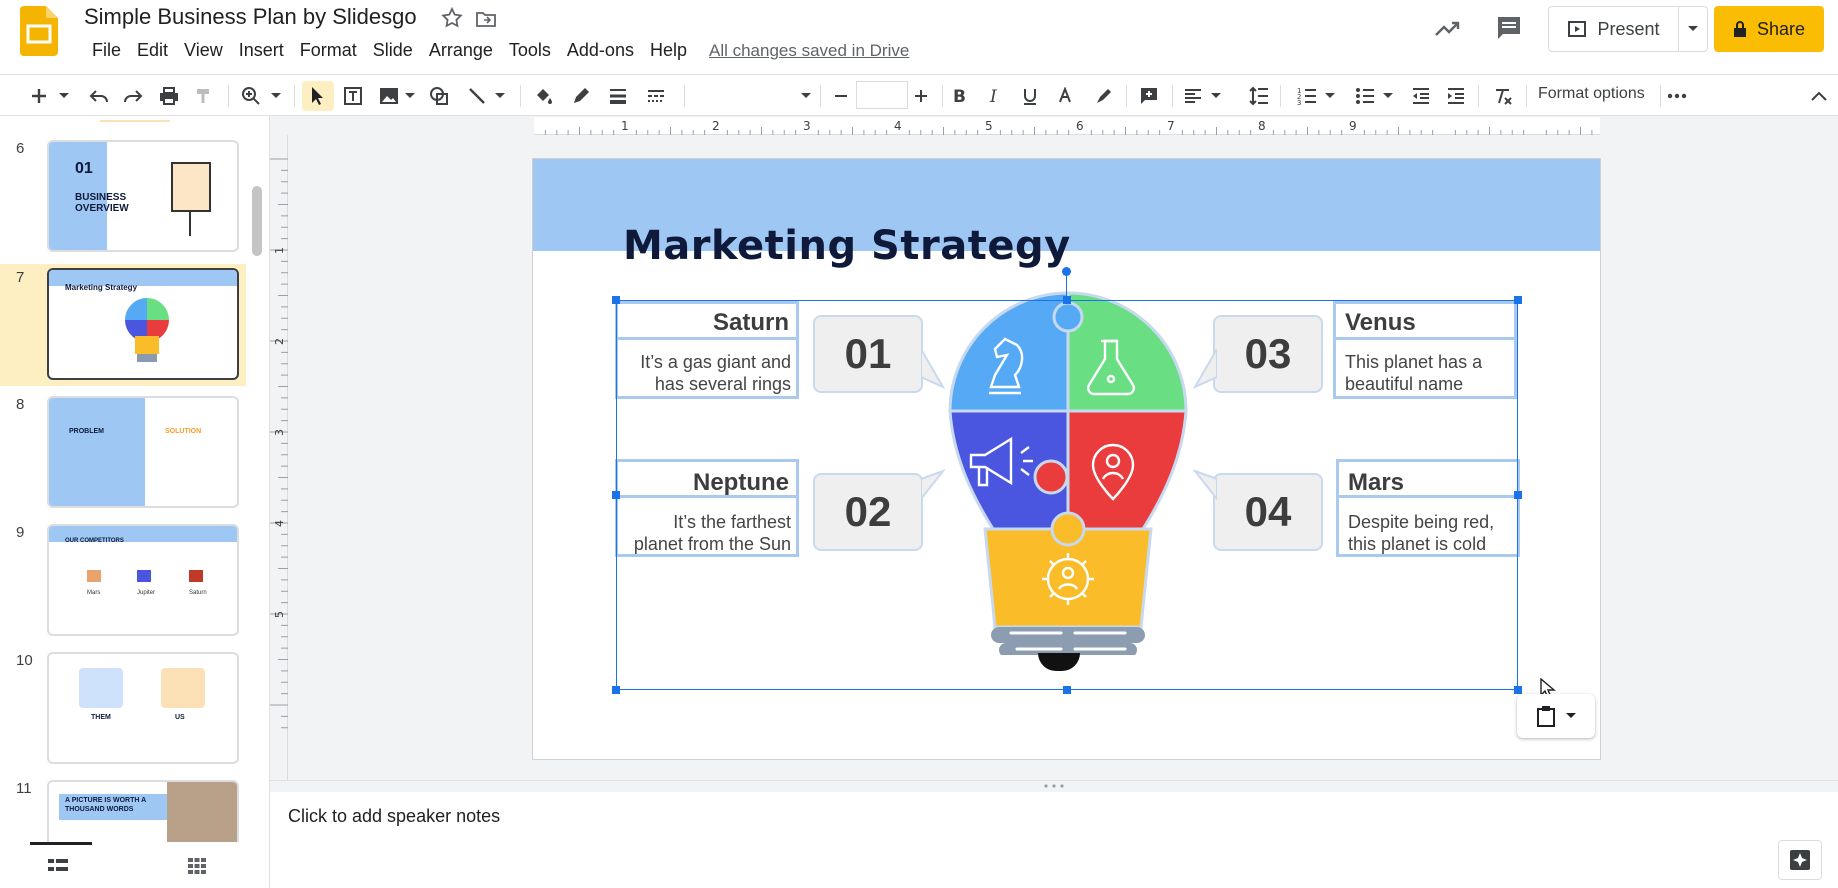 This screenshot has height=888, width=1838. Describe the element at coordinates (1447, 29) in the screenshot. I see `activity-trend-icon` at that location.